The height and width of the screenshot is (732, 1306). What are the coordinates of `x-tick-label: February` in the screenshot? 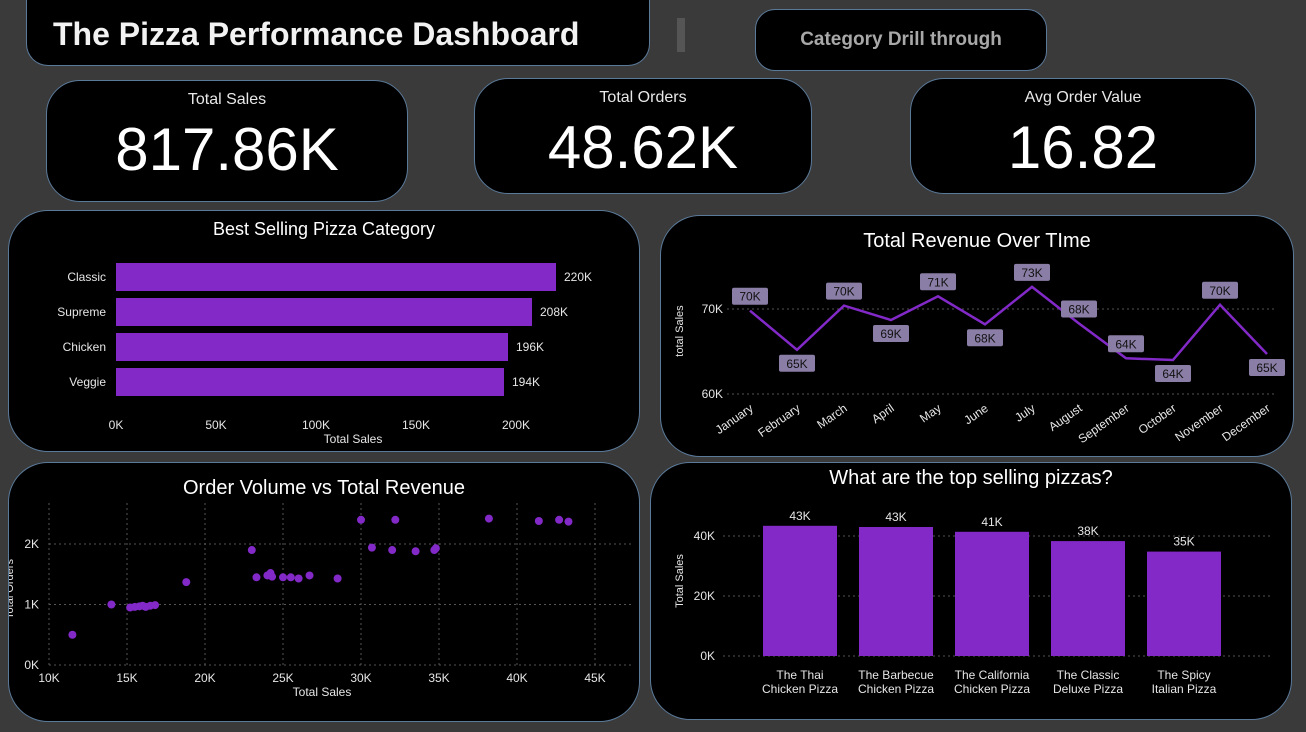 It's located at (778, 420).